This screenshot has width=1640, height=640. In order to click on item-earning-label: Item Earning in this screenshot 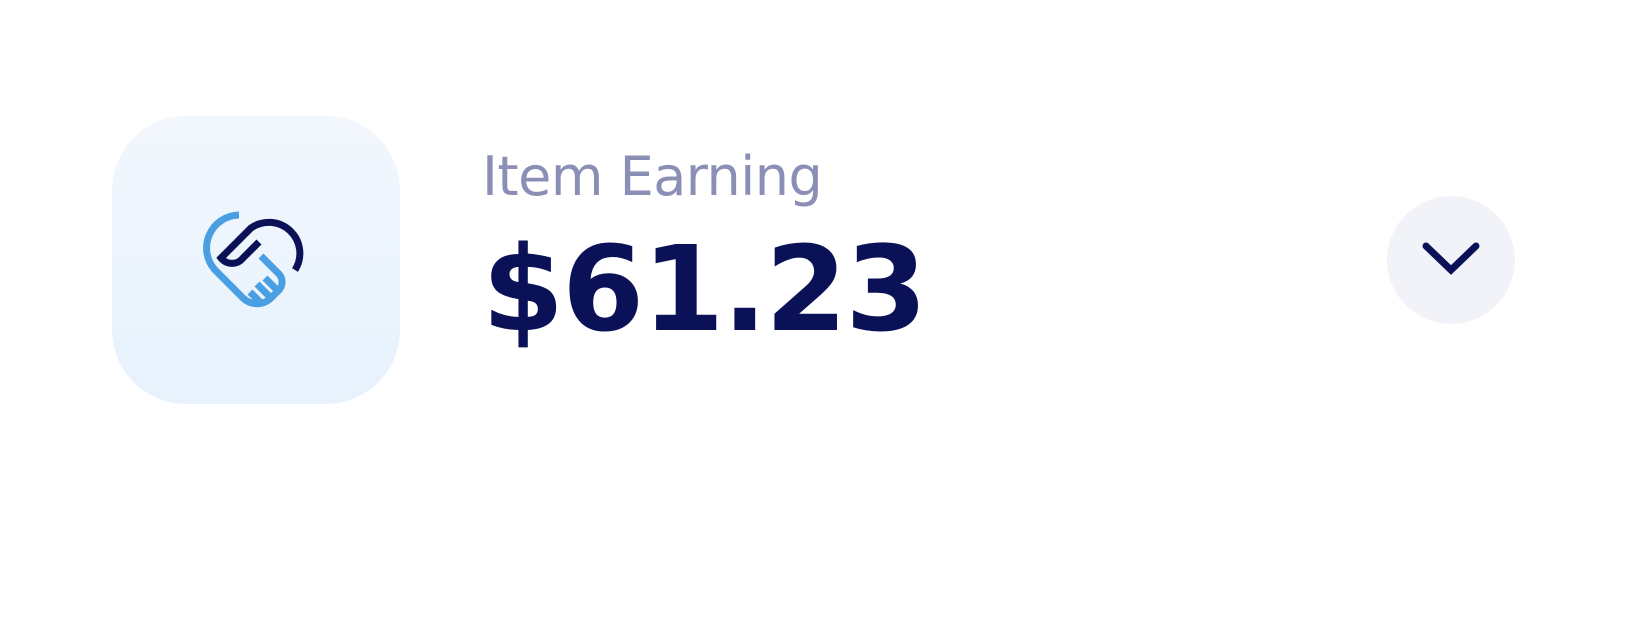, I will do `click(652, 176)`.